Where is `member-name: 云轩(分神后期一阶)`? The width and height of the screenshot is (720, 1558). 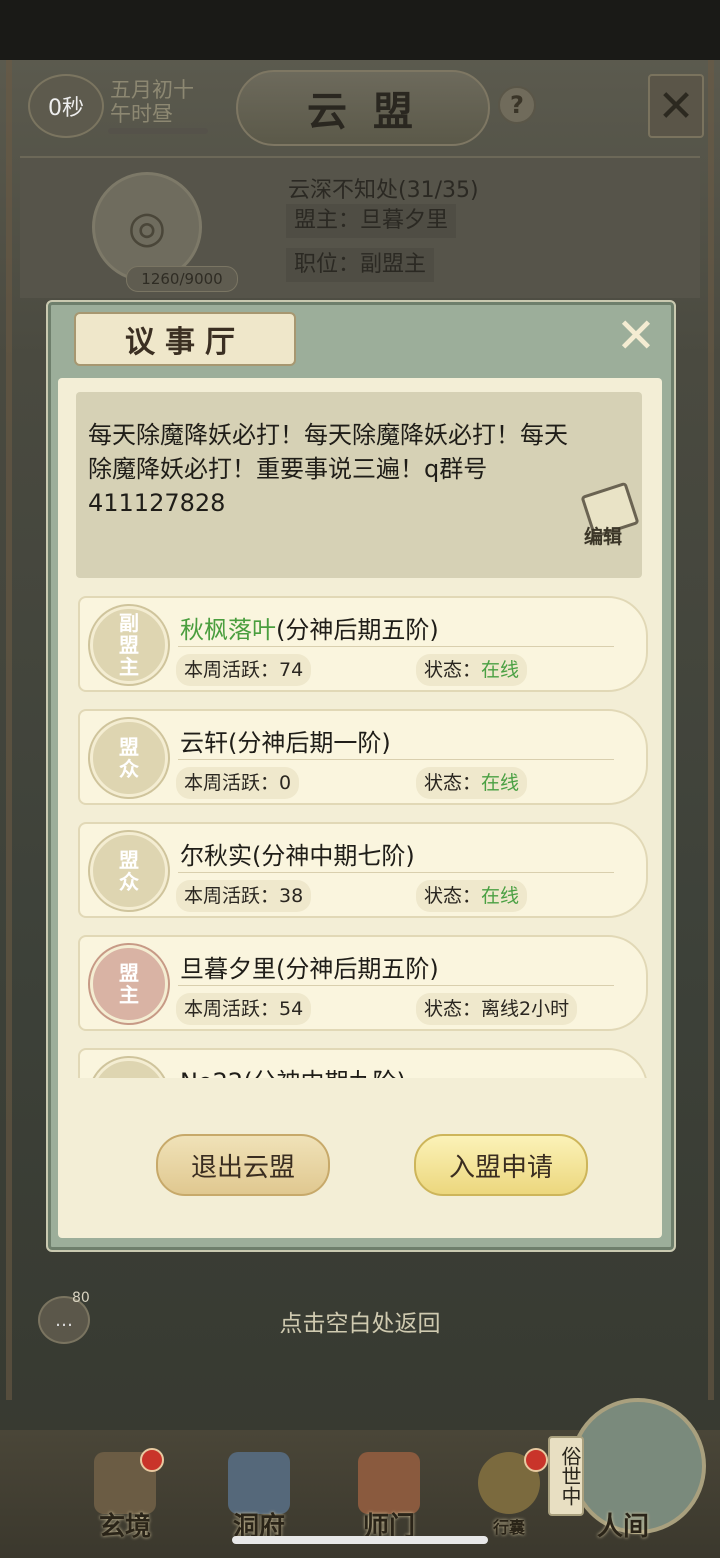 member-name: 云轩(分神后期一阶) is located at coordinates (285, 740).